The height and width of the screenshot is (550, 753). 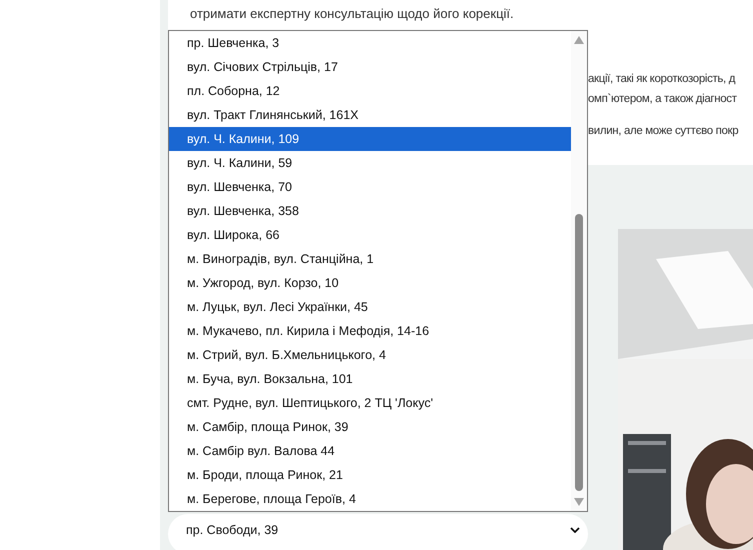 What do you see at coordinates (370, 163) in the screenshot?
I see `dropdown-option: вул. Ч. Калини, 59` at bounding box center [370, 163].